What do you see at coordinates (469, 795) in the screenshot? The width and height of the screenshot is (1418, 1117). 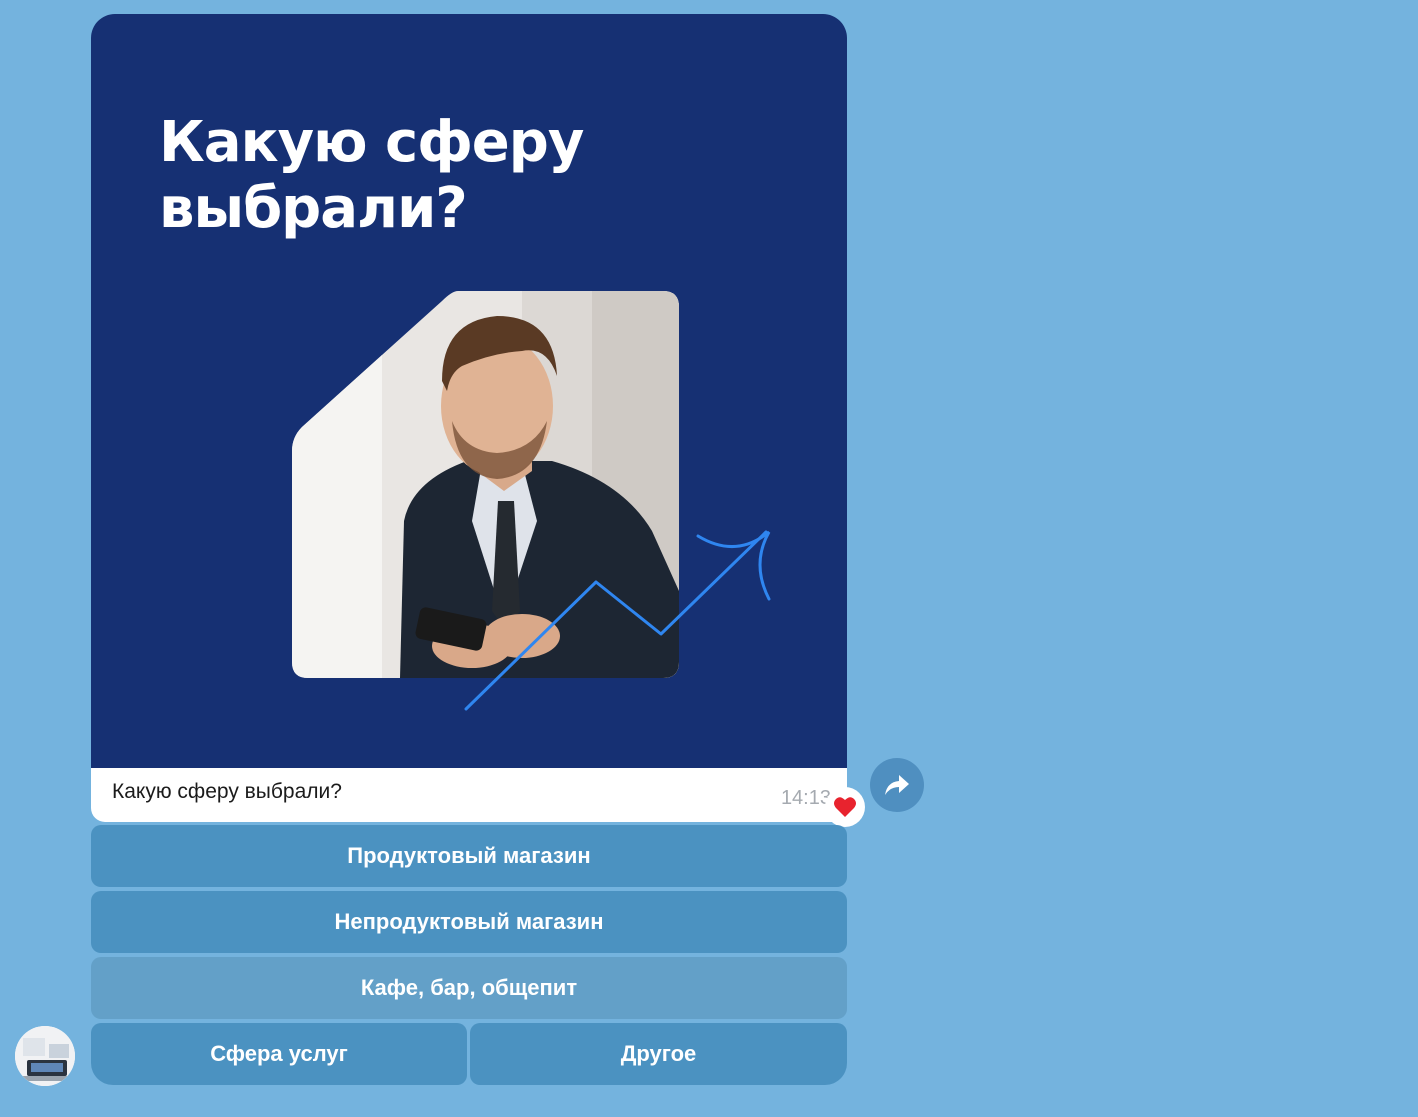 I see `message-caption: Какую сферу выбрали? 14:13` at bounding box center [469, 795].